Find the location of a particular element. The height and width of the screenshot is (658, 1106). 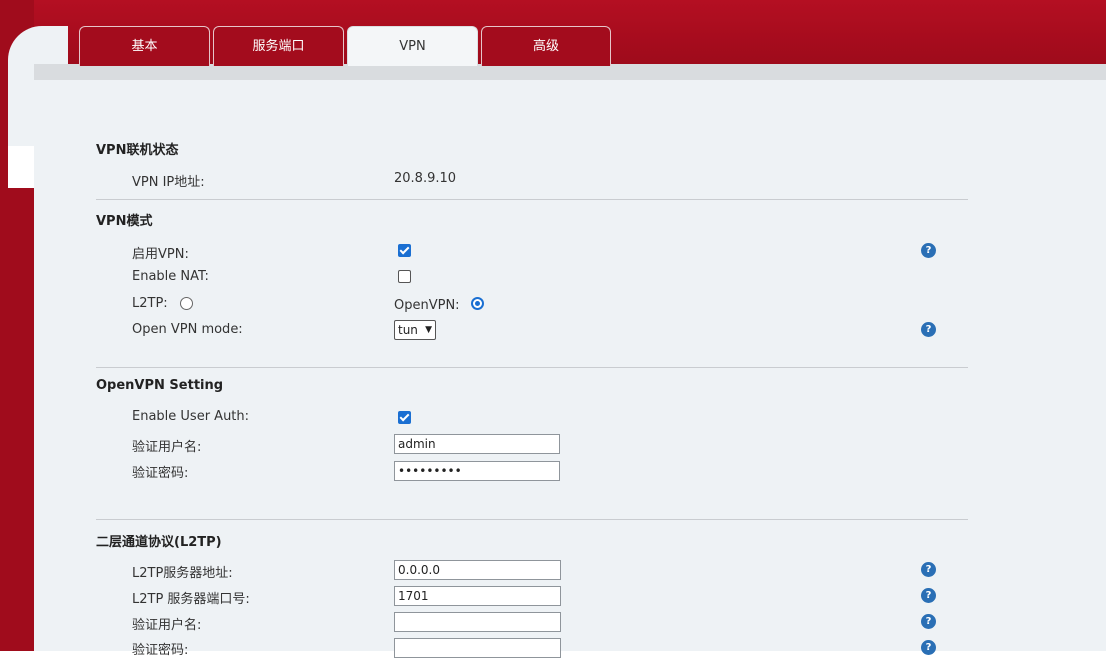

auth-password-input is located at coordinates (477, 471).